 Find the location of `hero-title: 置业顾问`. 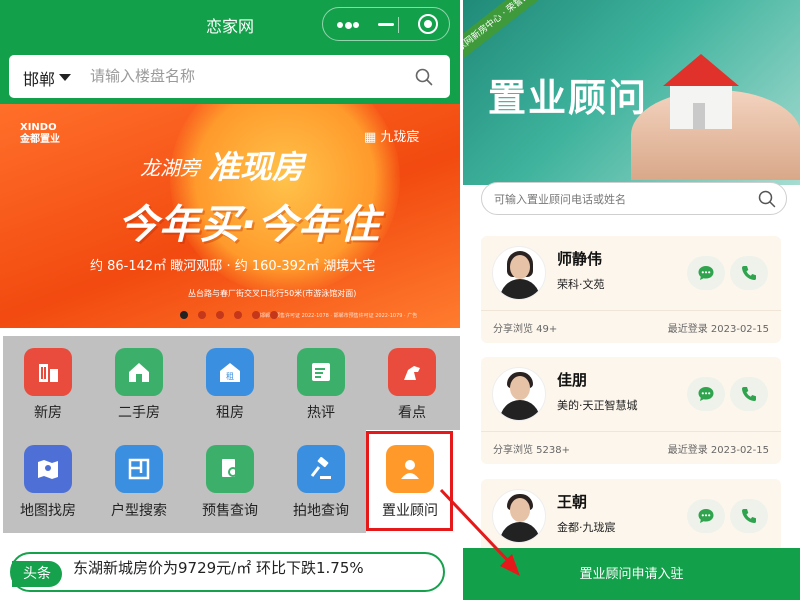

hero-title: 置业顾问 is located at coordinates (568, 98).